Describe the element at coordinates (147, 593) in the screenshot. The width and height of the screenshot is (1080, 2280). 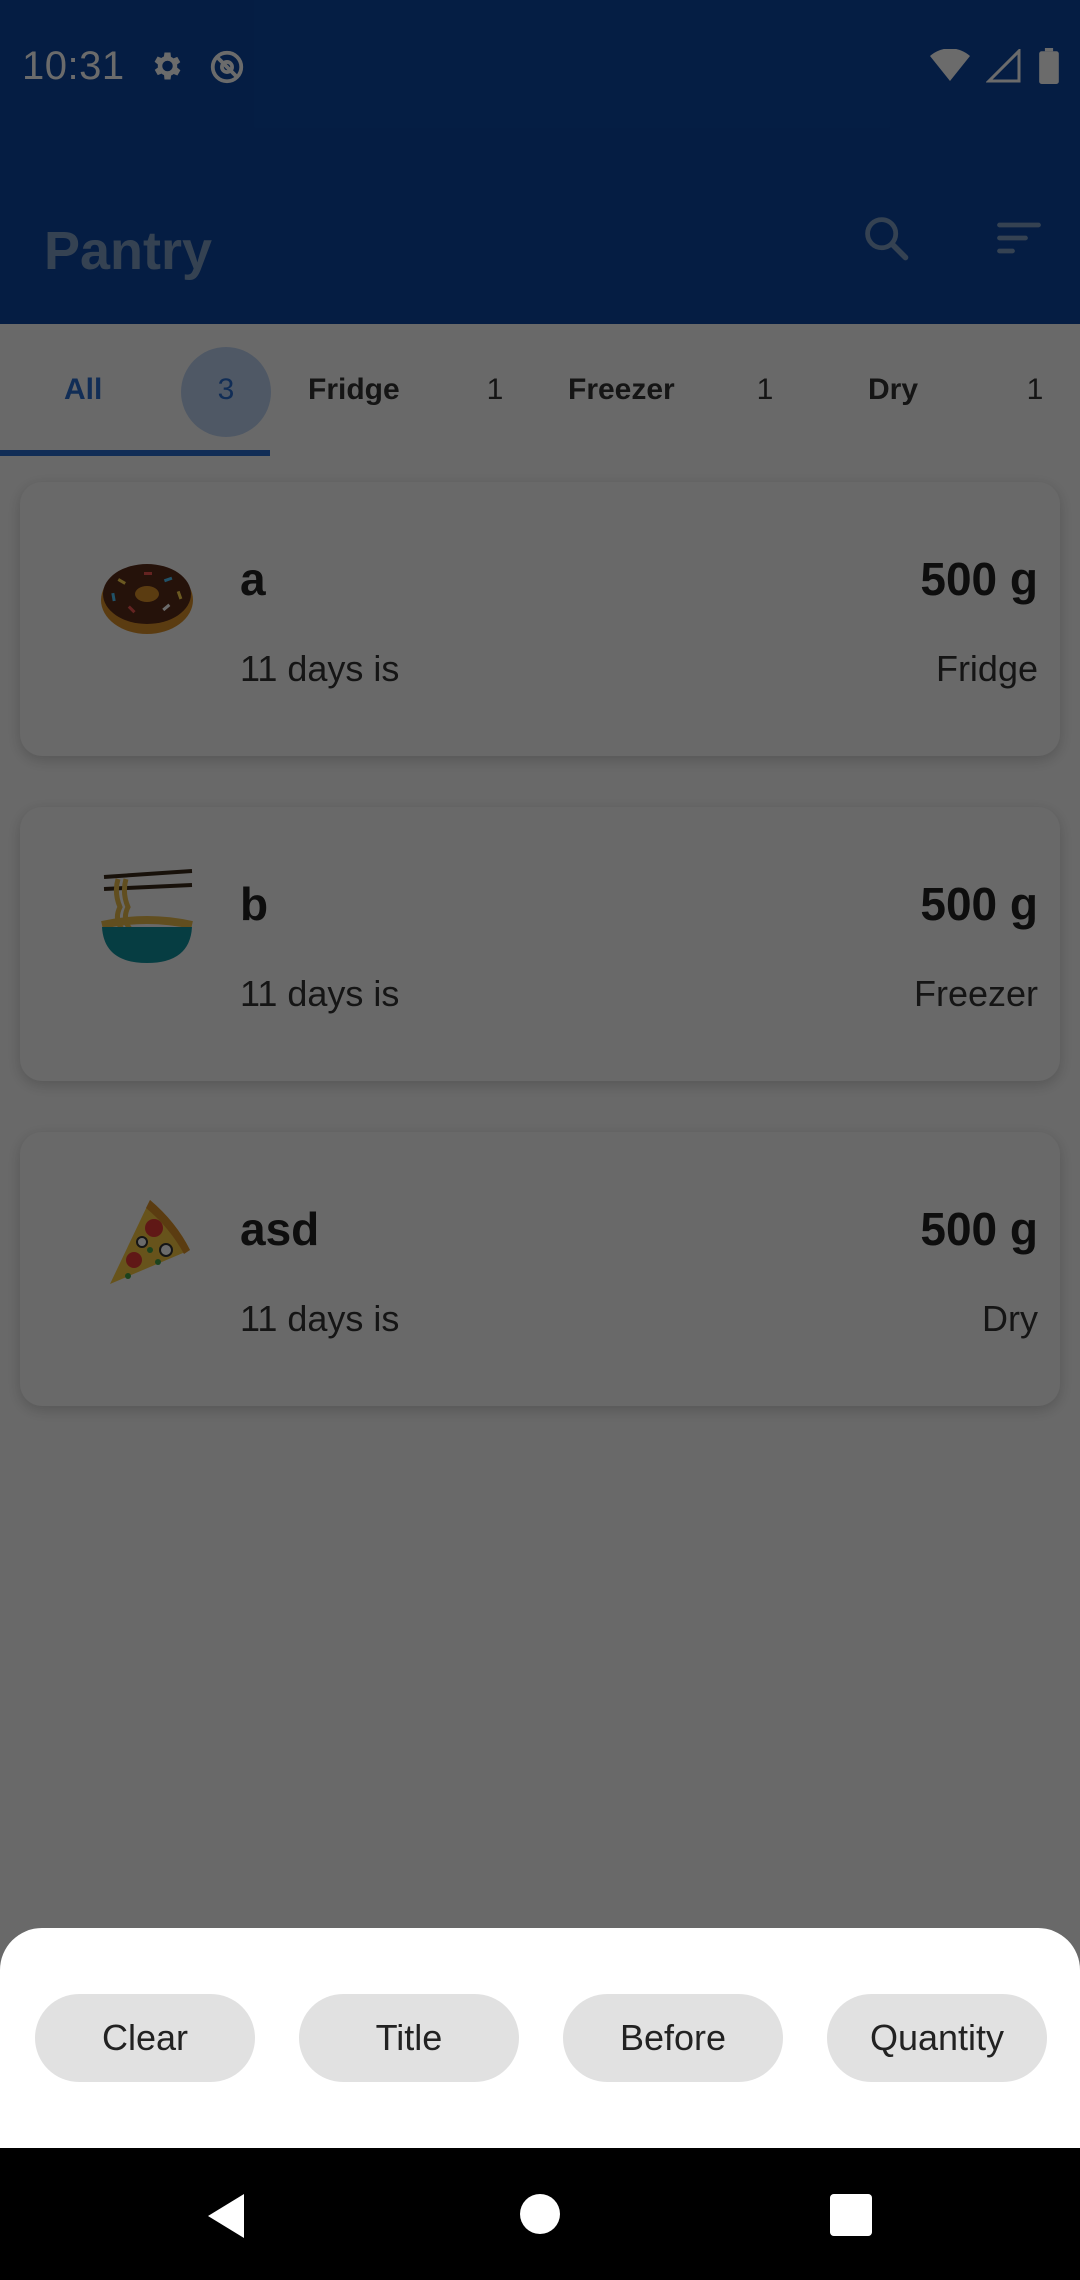
I see `donut-icon` at that location.